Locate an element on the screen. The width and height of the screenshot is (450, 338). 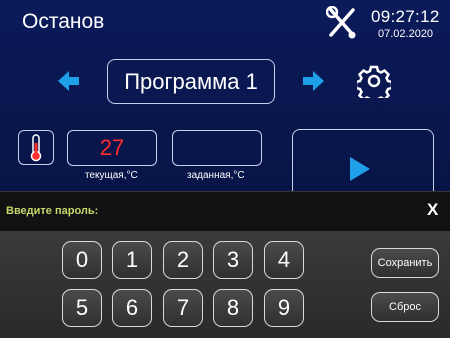
set-temperature-field is located at coordinates (217, 148).